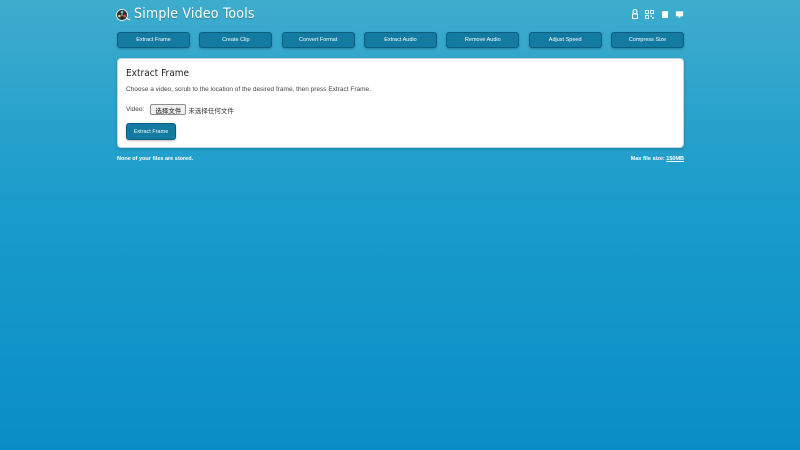  I want to click on privacy-note: None of your files are stored., so click(155, 159).